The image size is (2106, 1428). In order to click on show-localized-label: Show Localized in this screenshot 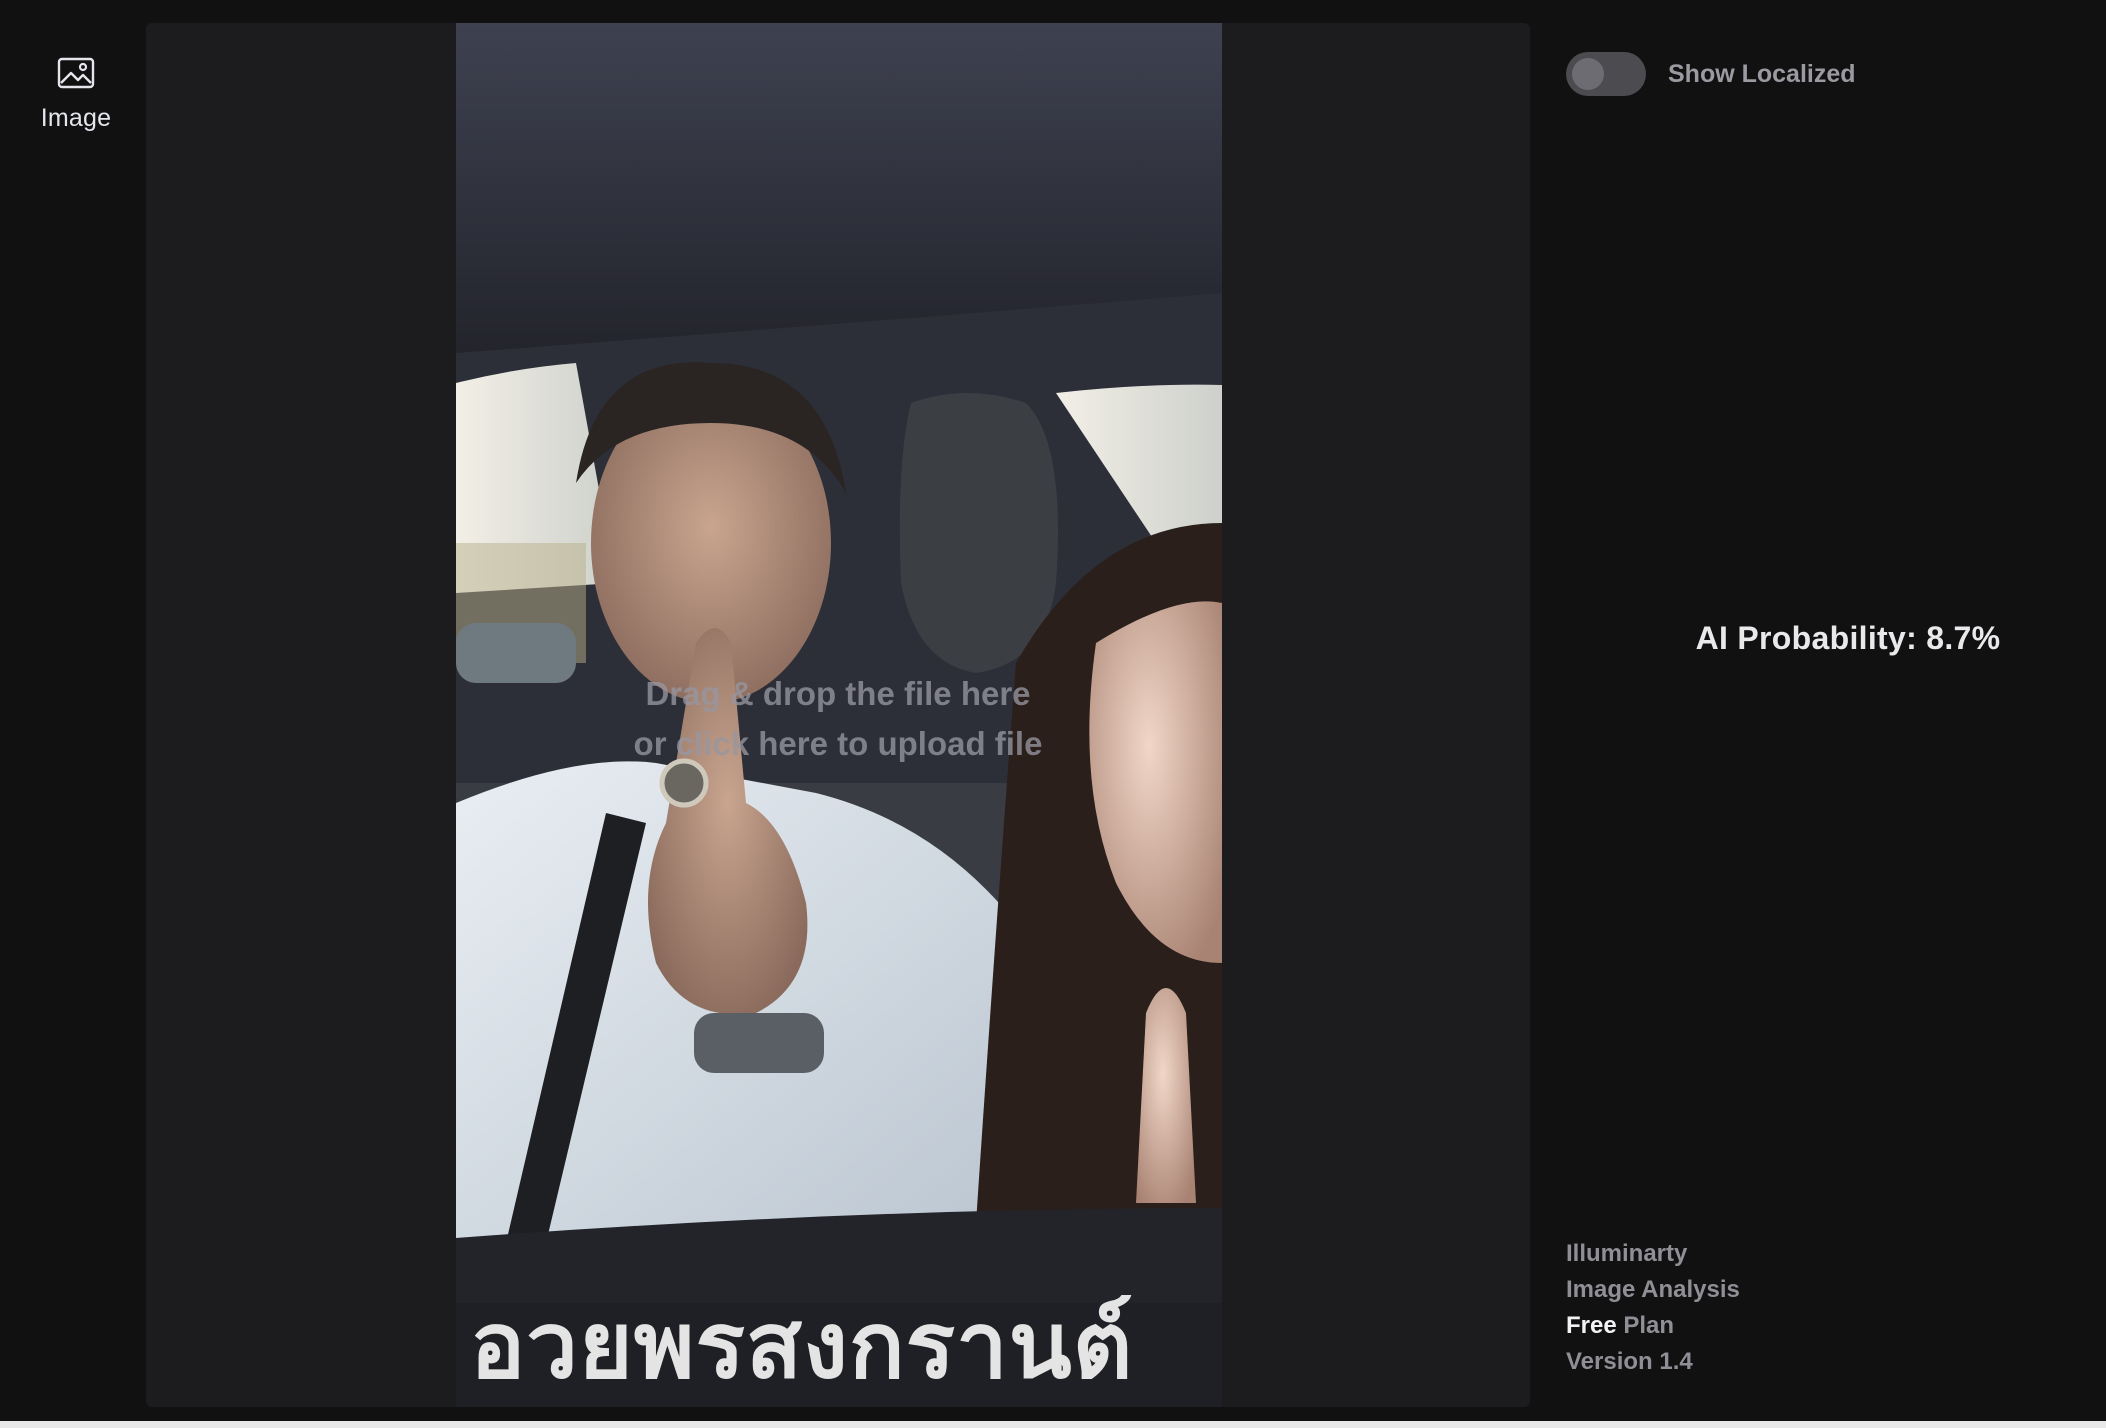, I will do `click(1762, 73)`.